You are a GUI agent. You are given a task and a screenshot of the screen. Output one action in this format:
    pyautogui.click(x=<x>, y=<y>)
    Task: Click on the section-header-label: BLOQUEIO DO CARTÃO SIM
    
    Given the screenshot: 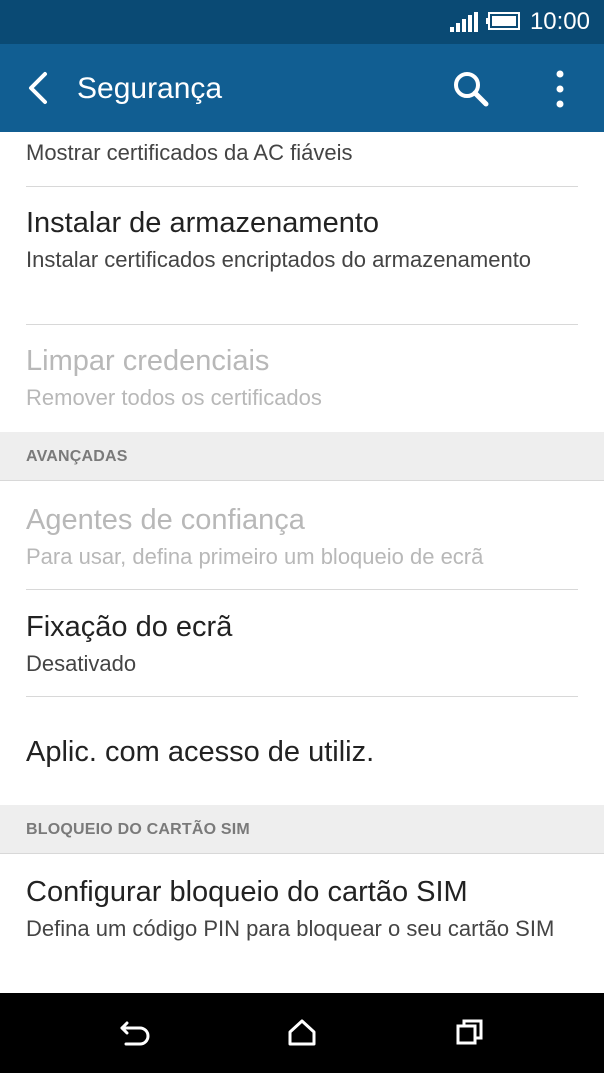 What is the action you would take?
    pyautogui.click(x=138, y=829)
    